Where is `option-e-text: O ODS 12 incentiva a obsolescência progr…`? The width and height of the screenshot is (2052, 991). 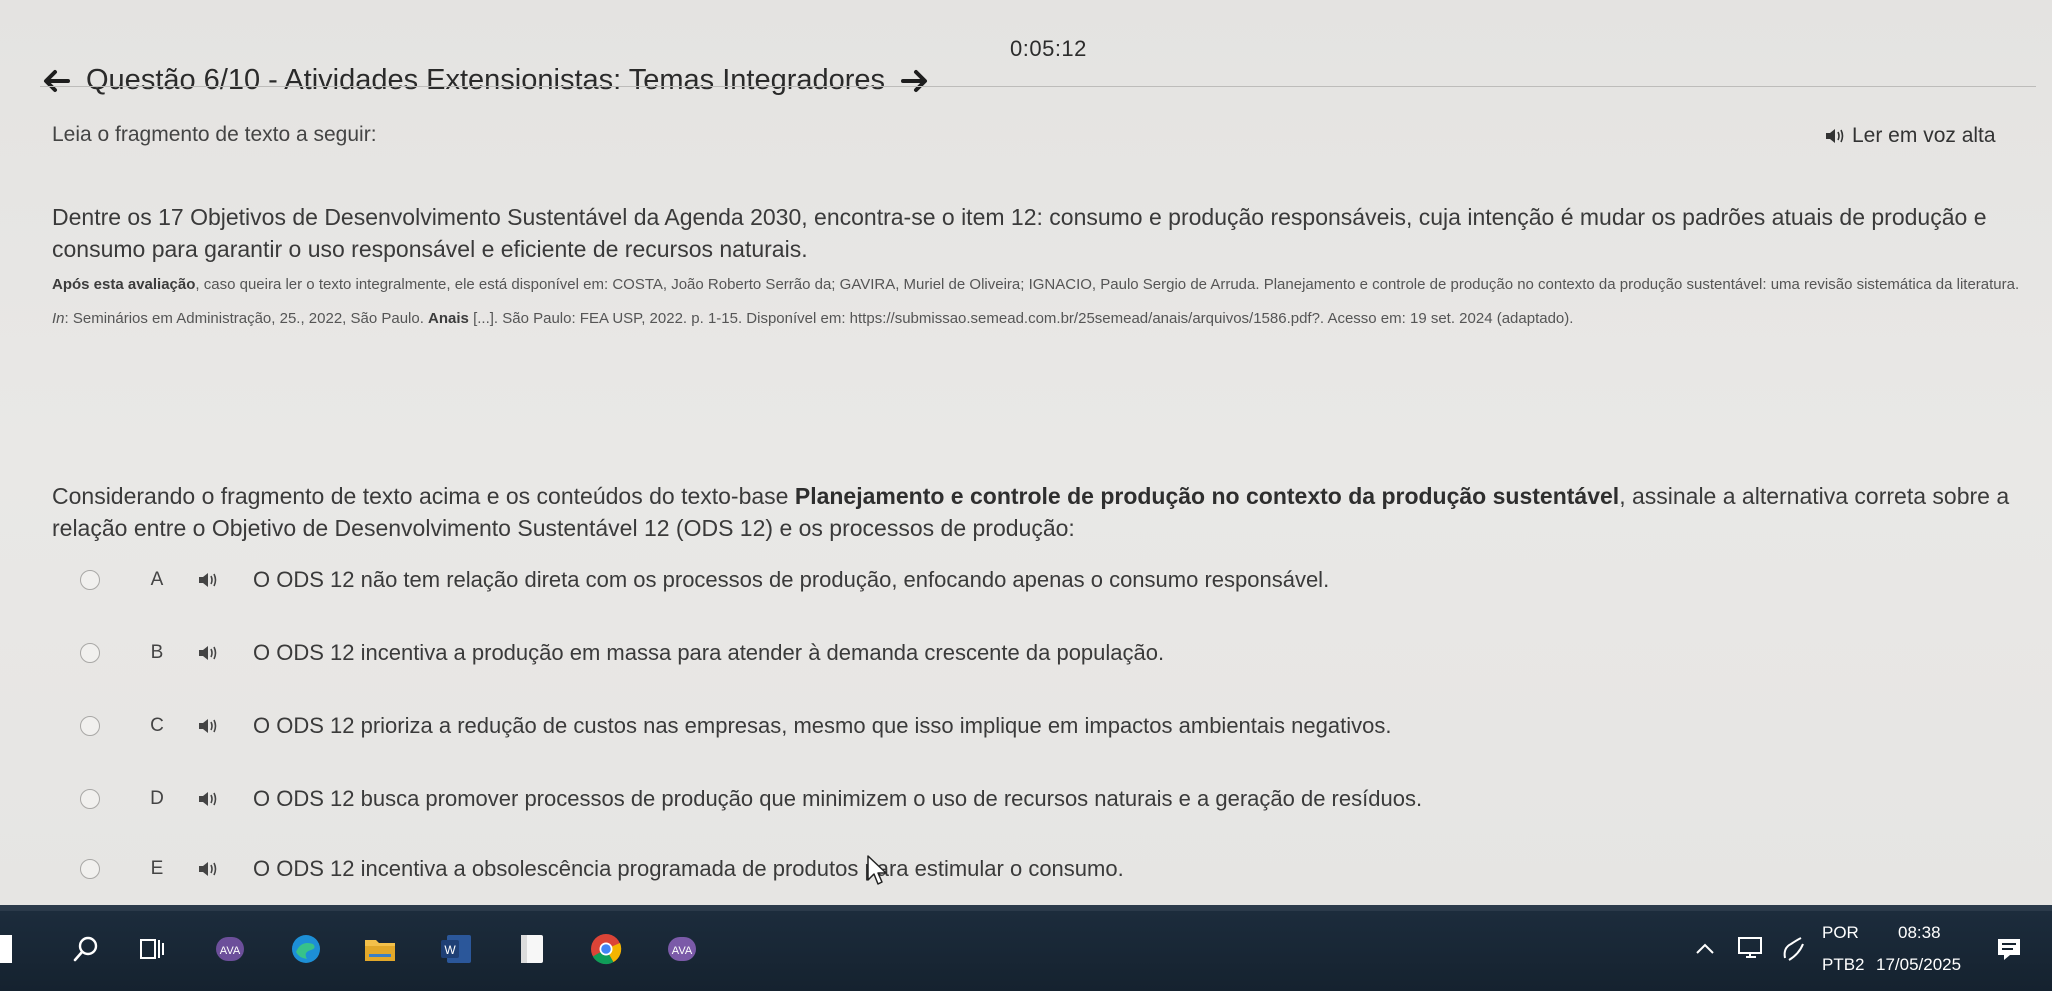 option-e-text: O ODS 12 incentiva a obsolescência progr… is located at coordinates (688, 868).